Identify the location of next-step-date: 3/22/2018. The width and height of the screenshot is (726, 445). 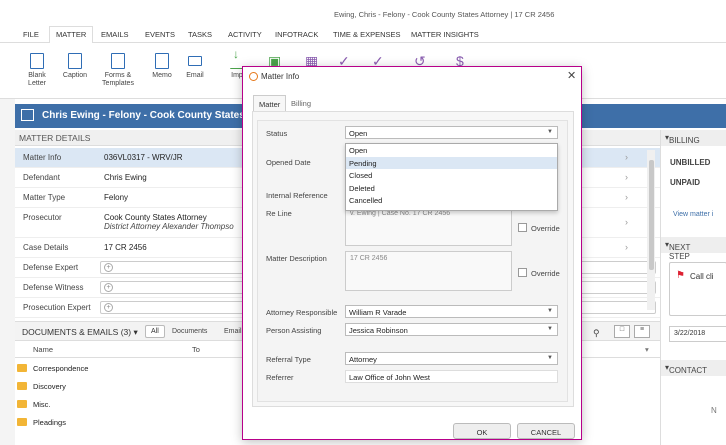
(697, 334).